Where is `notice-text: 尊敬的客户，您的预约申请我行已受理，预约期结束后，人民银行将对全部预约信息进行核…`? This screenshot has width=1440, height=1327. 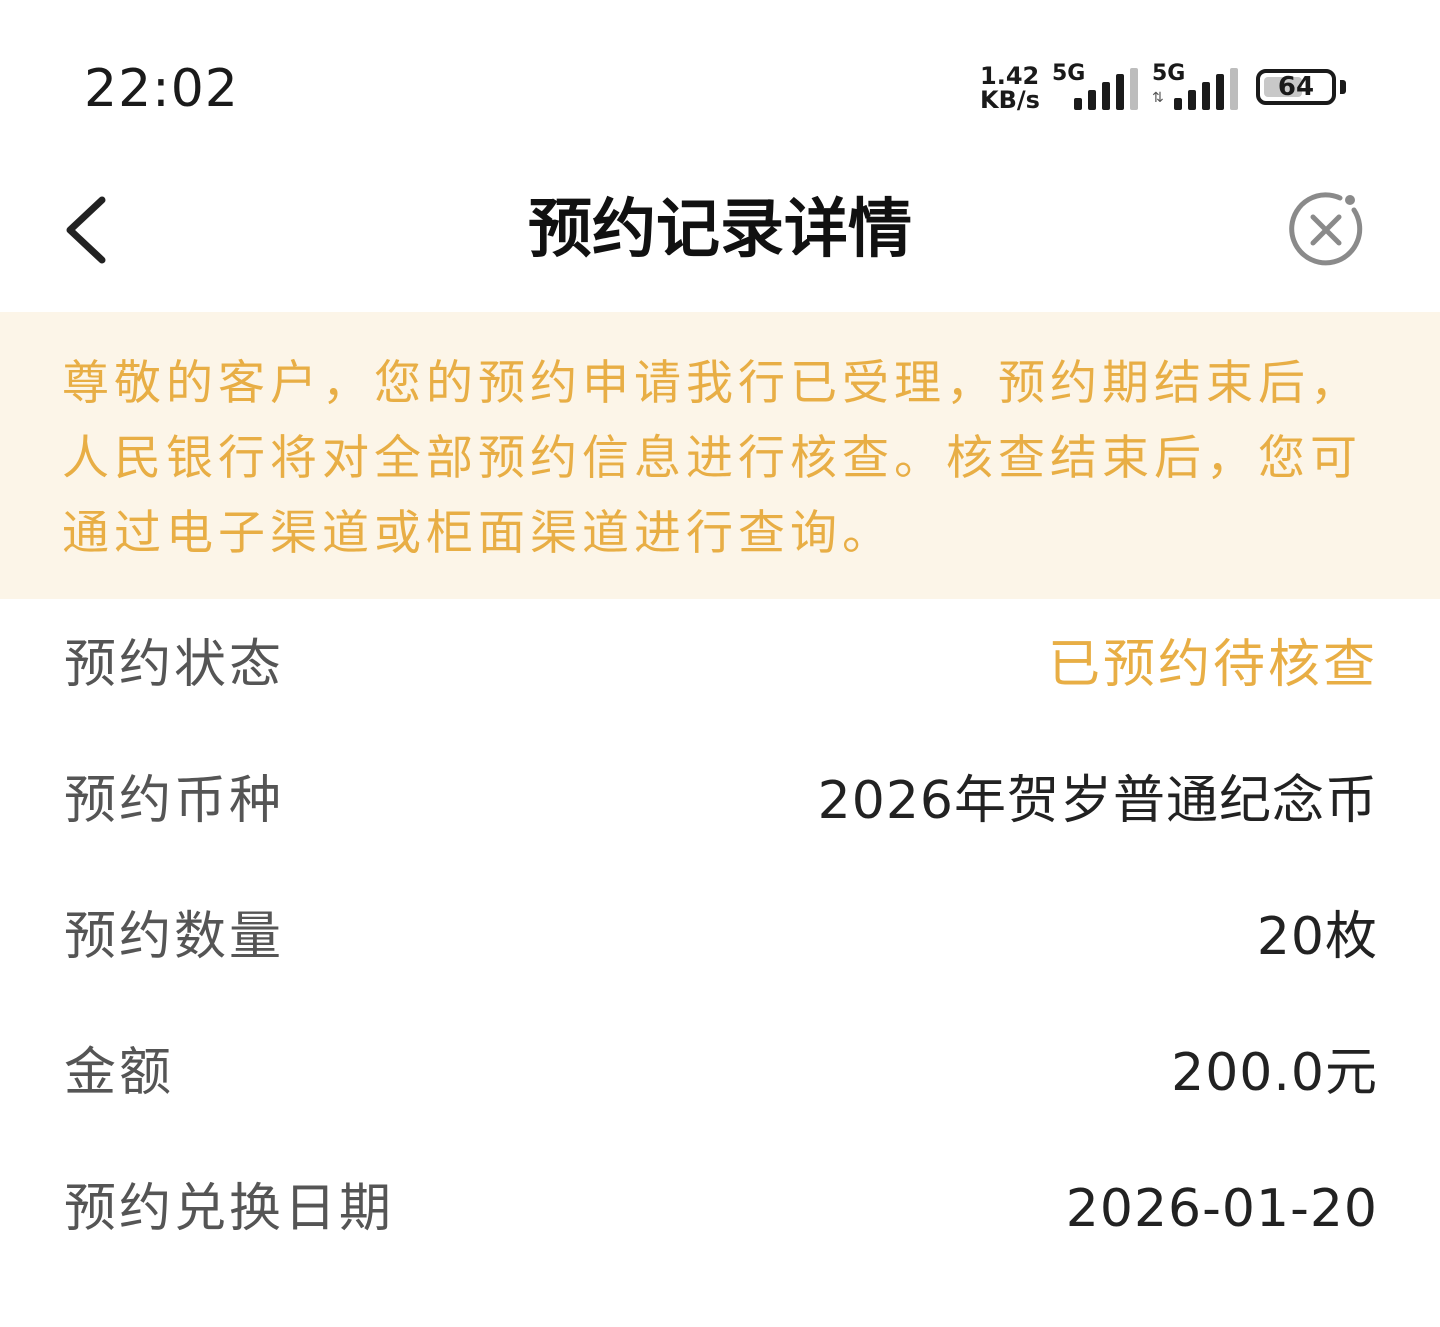 notice-text: 尊敬的客户，您的预约申请我行已受理，预约期结束后，人民银行将对全部预约信息进行核… is located at coordinates (712, 458).